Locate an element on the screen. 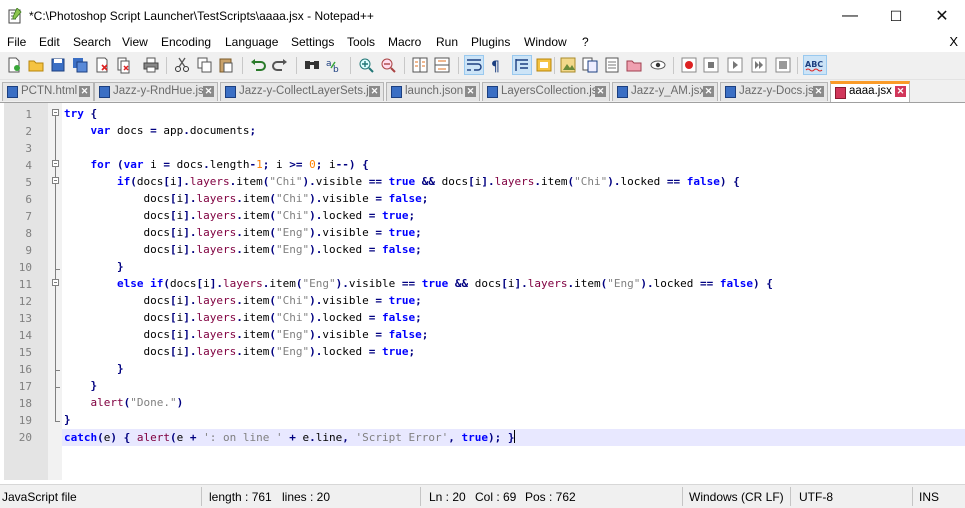  record-macro-icon is located at coordinates (689, 65).